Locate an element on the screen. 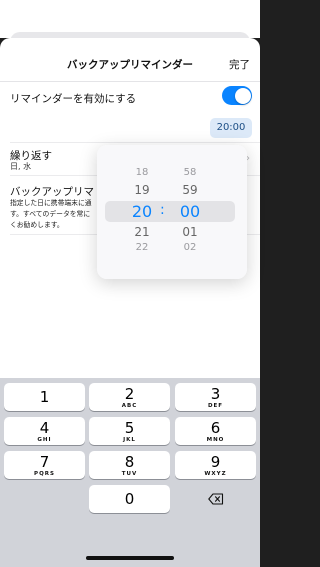 Image resolution: width=320 pixels, height=567 pixels. key-4: 4 GHI is located at coordinates (44, 431).